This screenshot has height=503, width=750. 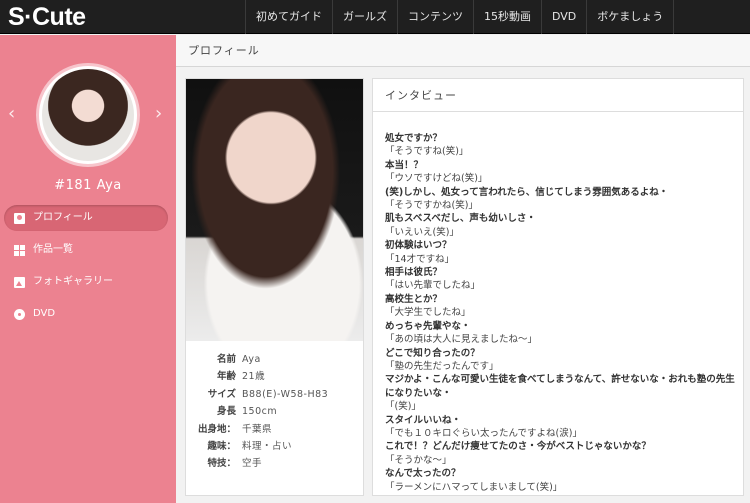 What do you see at coordinates (44, 313) in the screenshot?
I see `sidebar-item-label: DVD` at bounding box center [44, 313].